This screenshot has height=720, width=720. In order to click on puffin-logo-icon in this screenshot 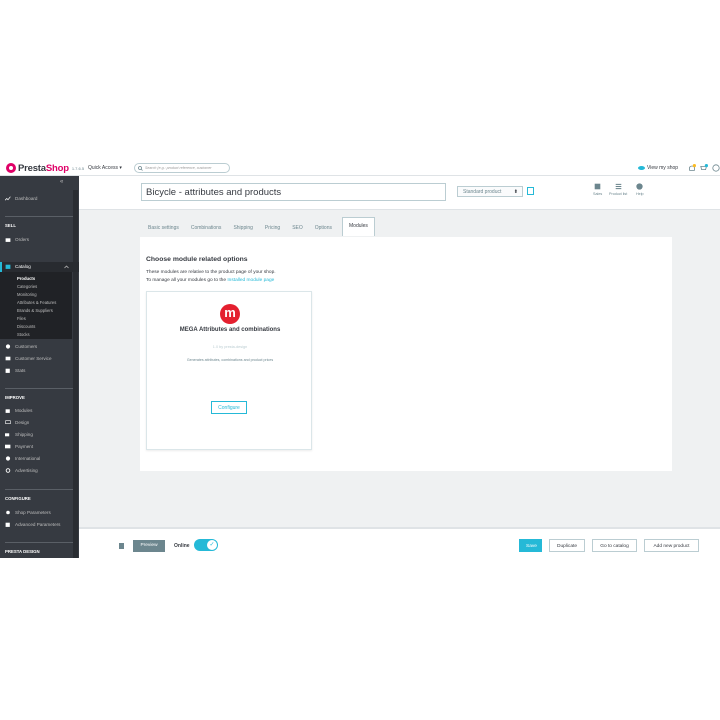, I will do `click(11, 168)`.